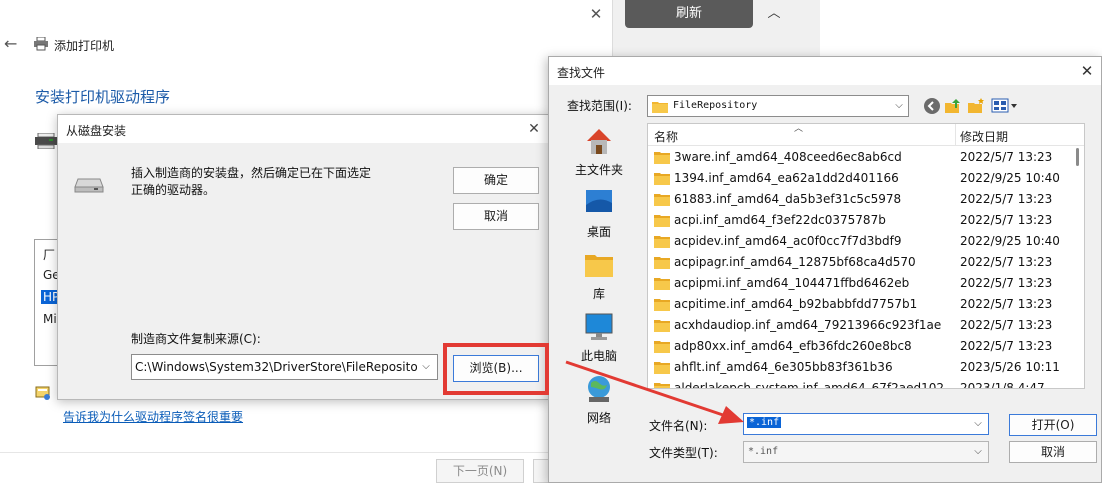 The image size is (1102, 483). What do you see at coordinates (599, 201) in the screenshot?
I see `desktop-icon` at bounding box center [599, 201].